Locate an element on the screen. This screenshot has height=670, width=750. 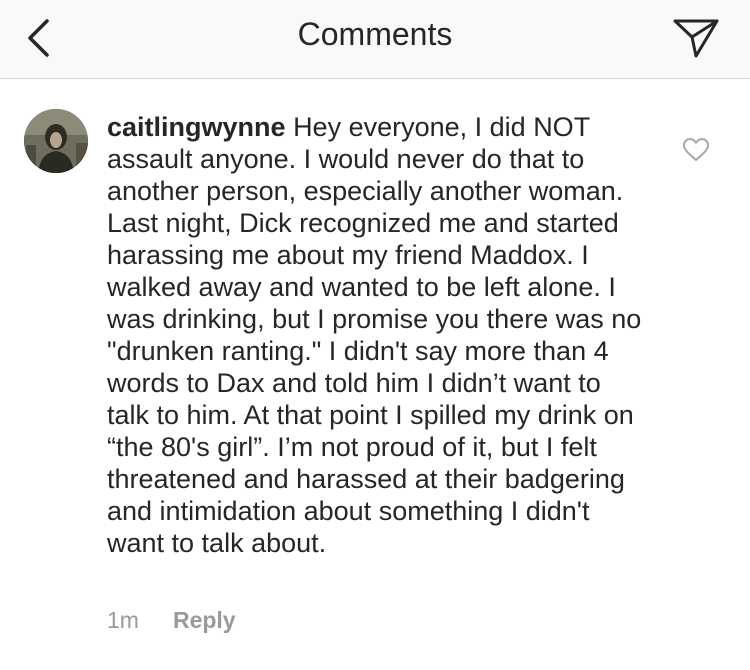
reply-button: Reply is located at coordinates (204, 620).